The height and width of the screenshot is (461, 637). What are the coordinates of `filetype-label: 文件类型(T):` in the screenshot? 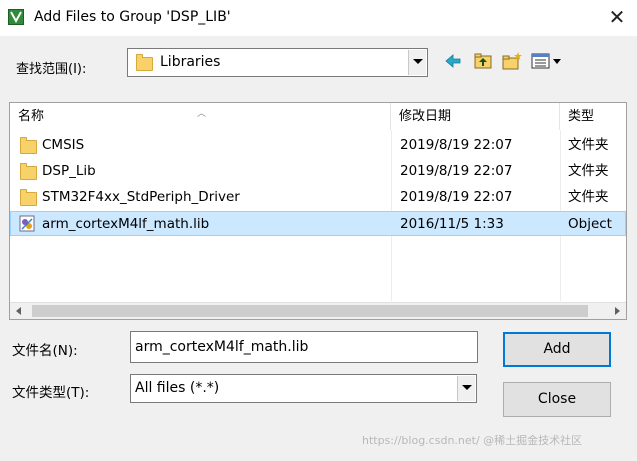 It's located at (51, 393).